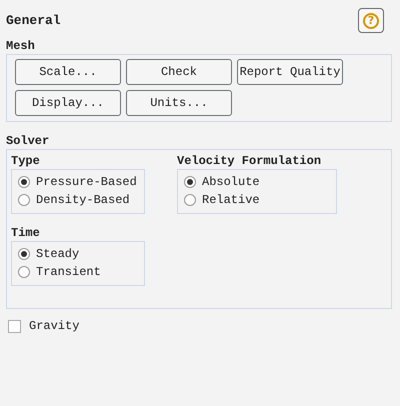 The image size is (400, 406). Describe the element at coordinates (21, 46) in the screenshot. I see `section-label: Mesh` at that location.